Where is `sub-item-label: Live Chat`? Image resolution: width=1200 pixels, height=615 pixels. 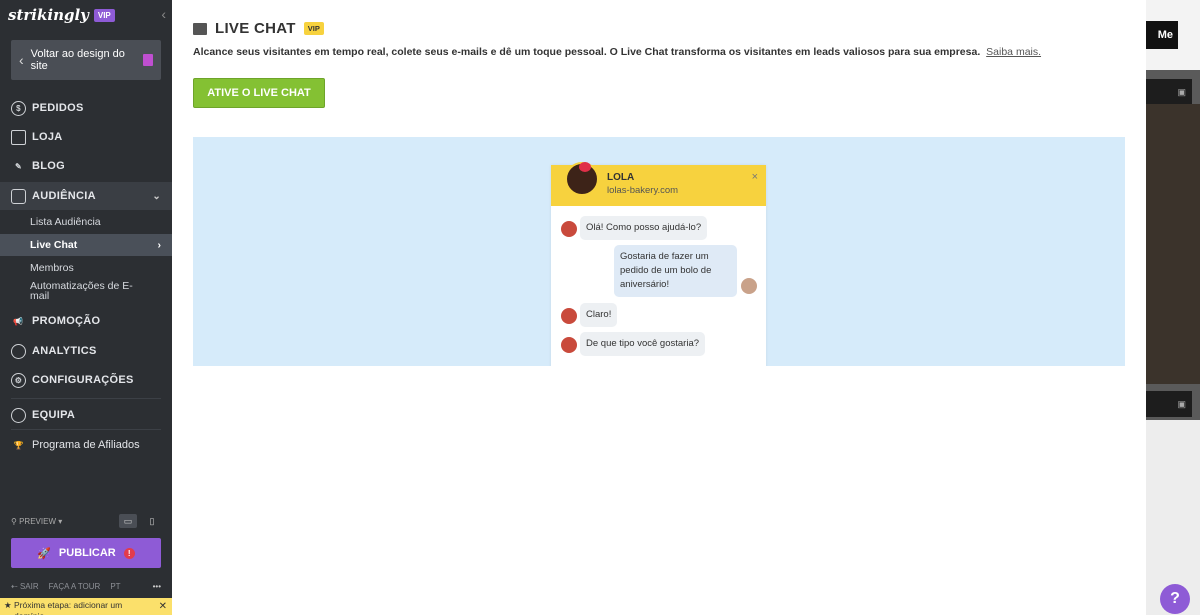
sub-item-label: Live Chat is located at coordinates (54, 245).